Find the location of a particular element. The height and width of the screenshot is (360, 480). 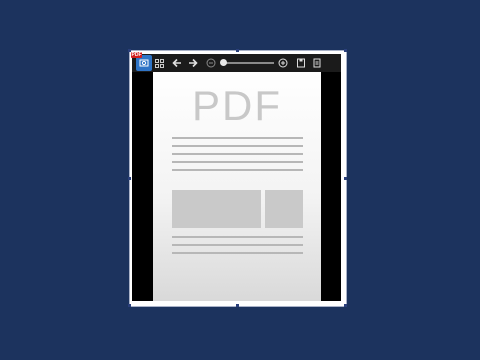

resize-handle-tr is located at coordinates (345, 50).